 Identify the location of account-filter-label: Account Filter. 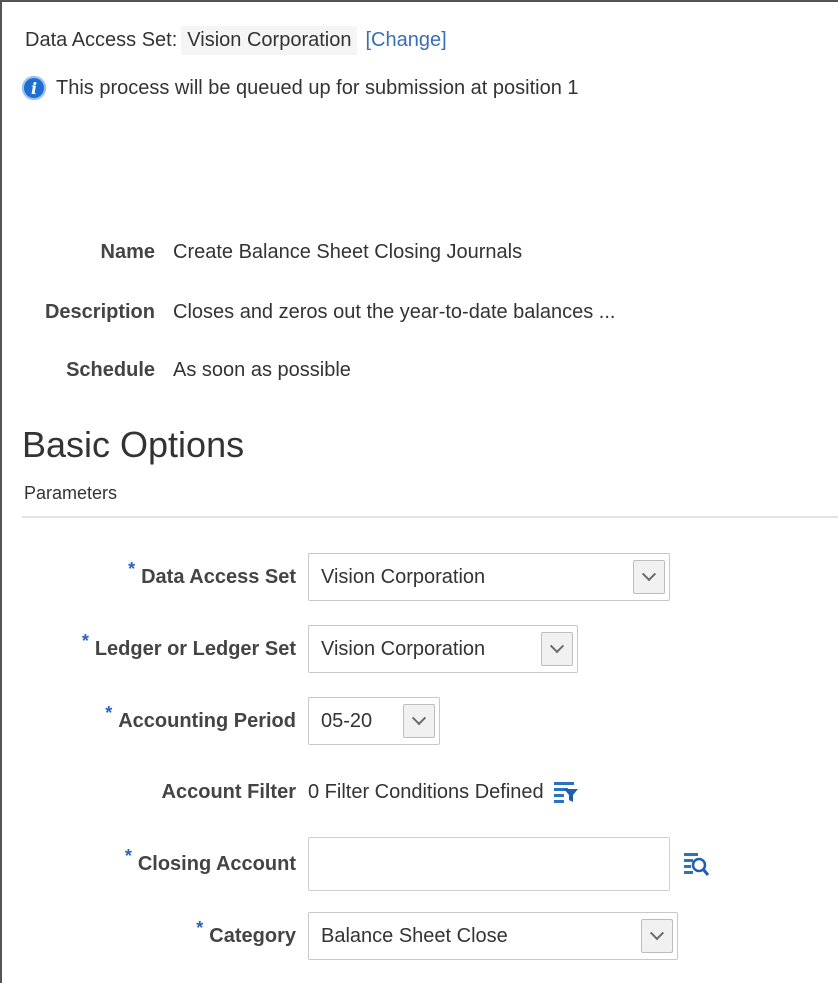
(228, 791).